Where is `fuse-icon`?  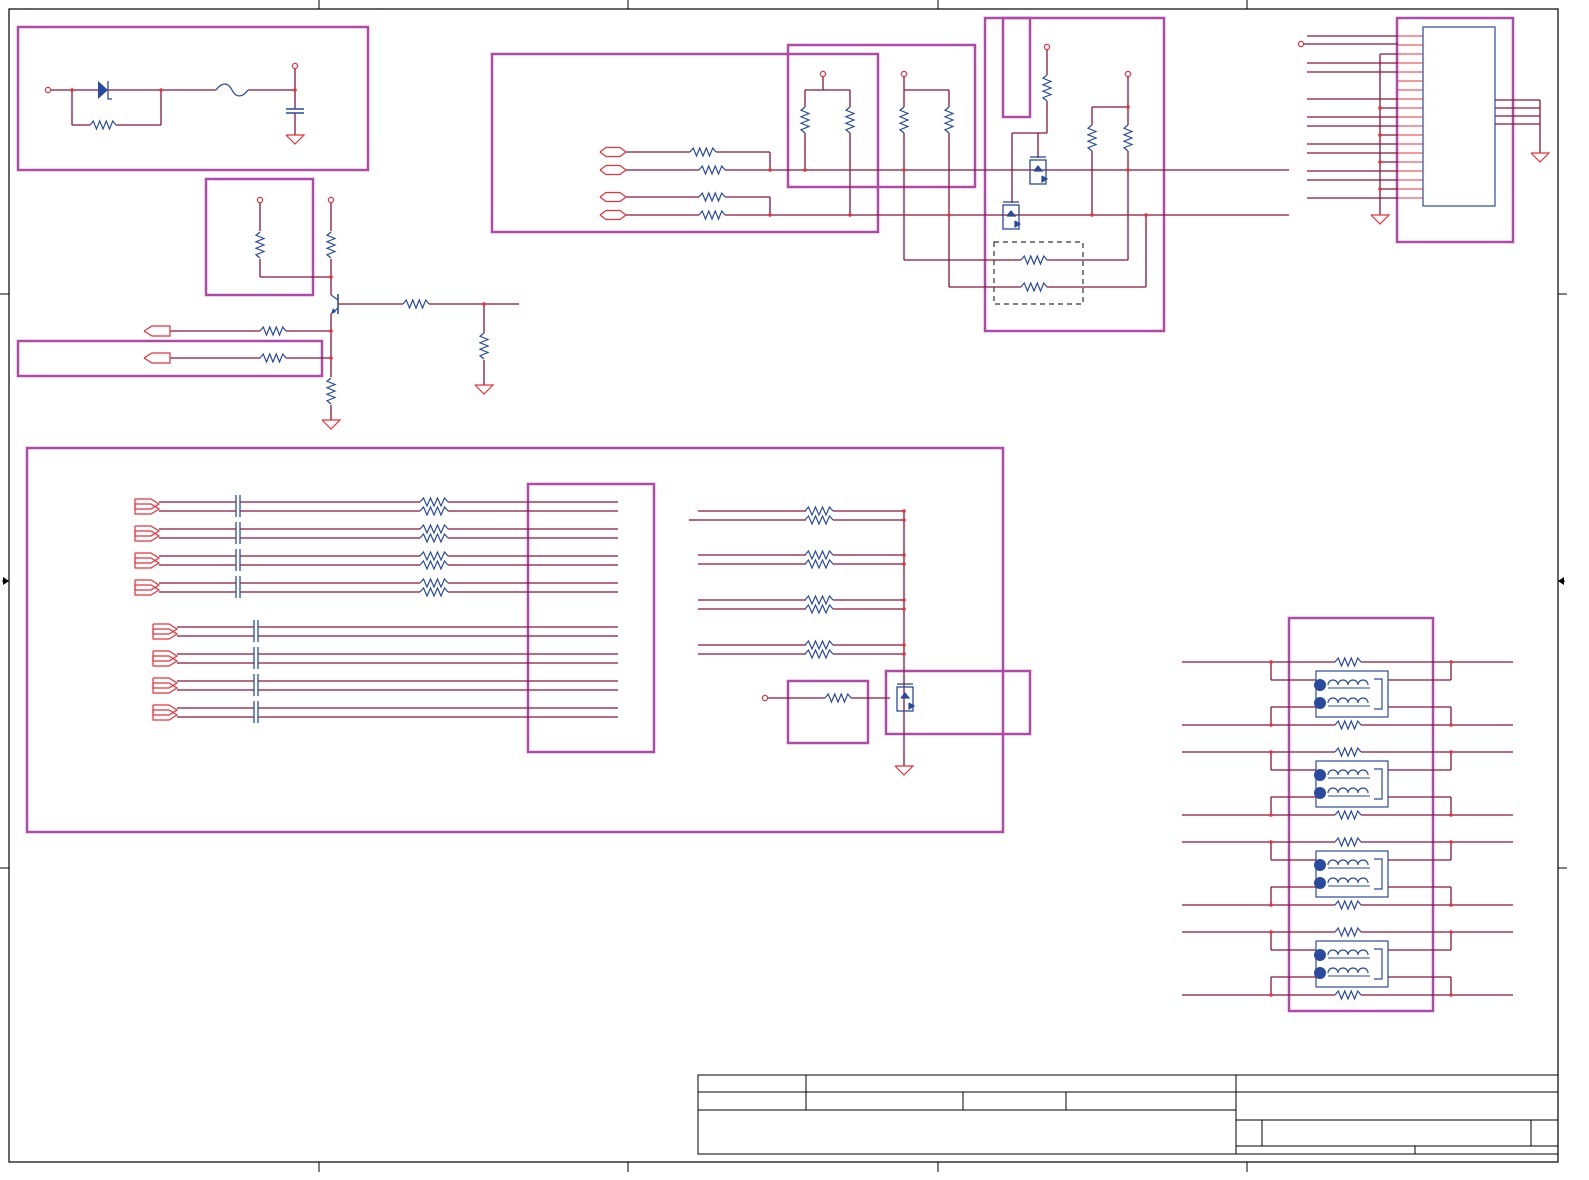 fuse-icon is located at coordinates (232, 90).